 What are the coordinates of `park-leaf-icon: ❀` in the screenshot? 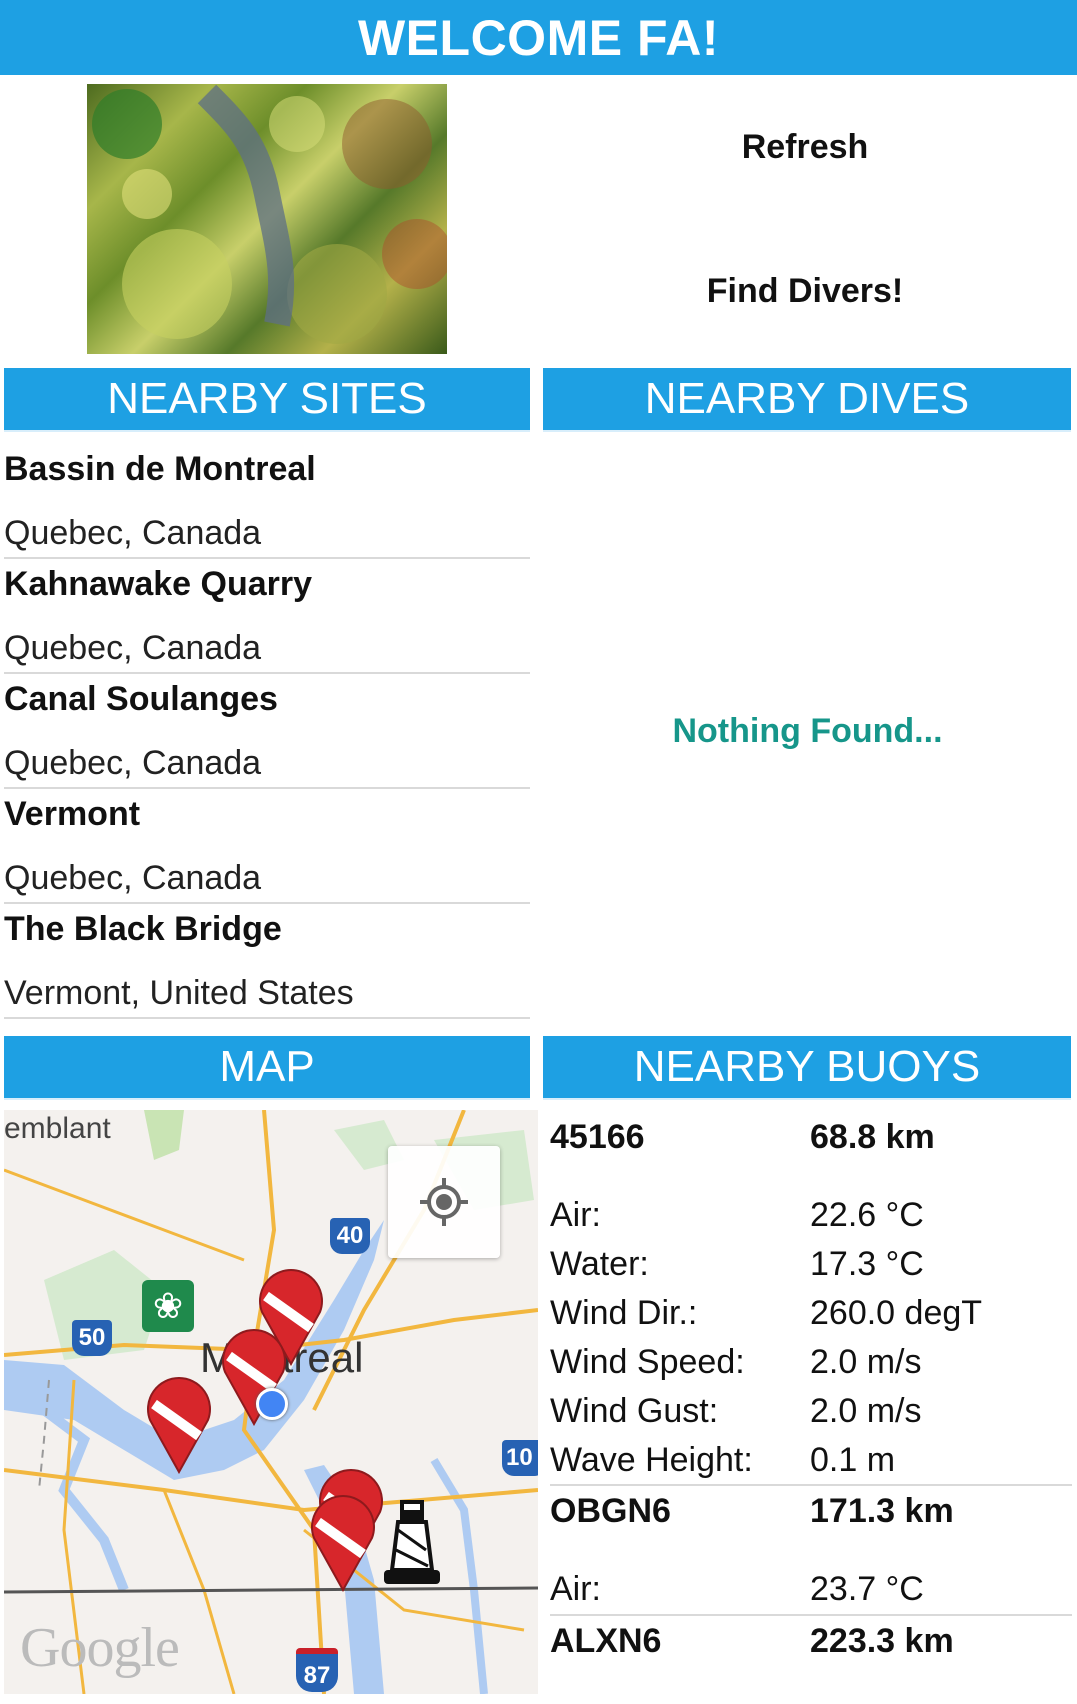 It's located at (168, 1306).